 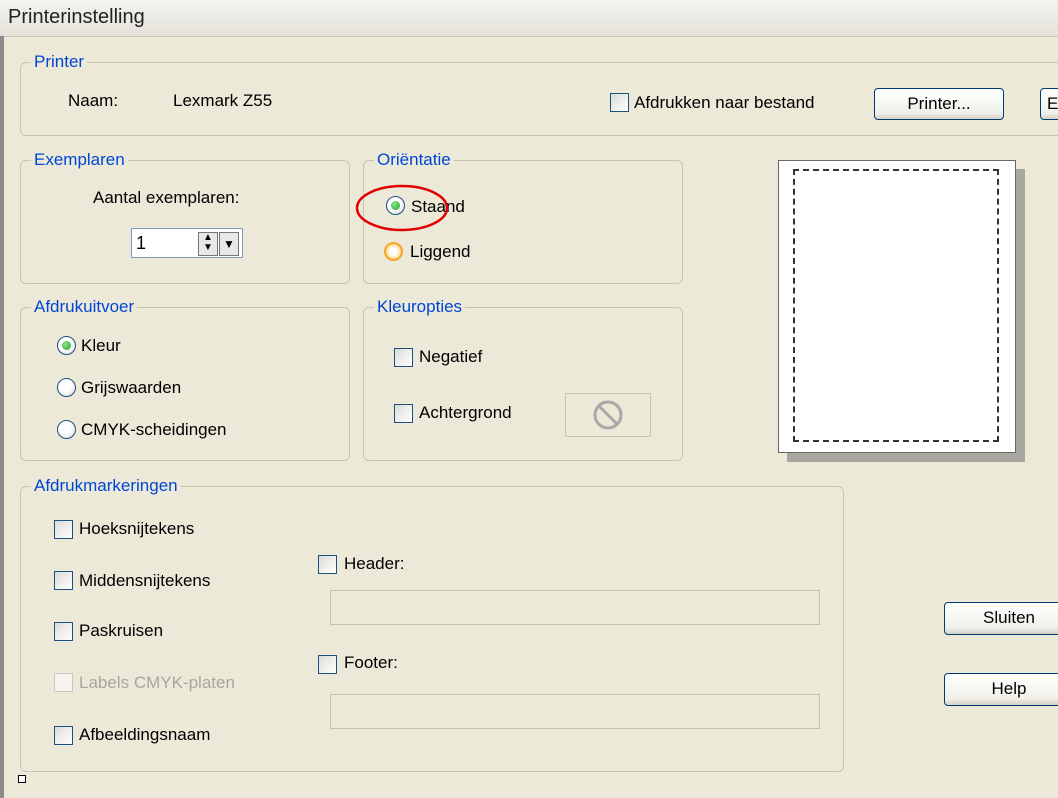 What do you see at coordinates (187, 243) in the screenshot?
I see `copies-spinner: 1 ▲ ▼ ▼` at bounding box center [187, 243].